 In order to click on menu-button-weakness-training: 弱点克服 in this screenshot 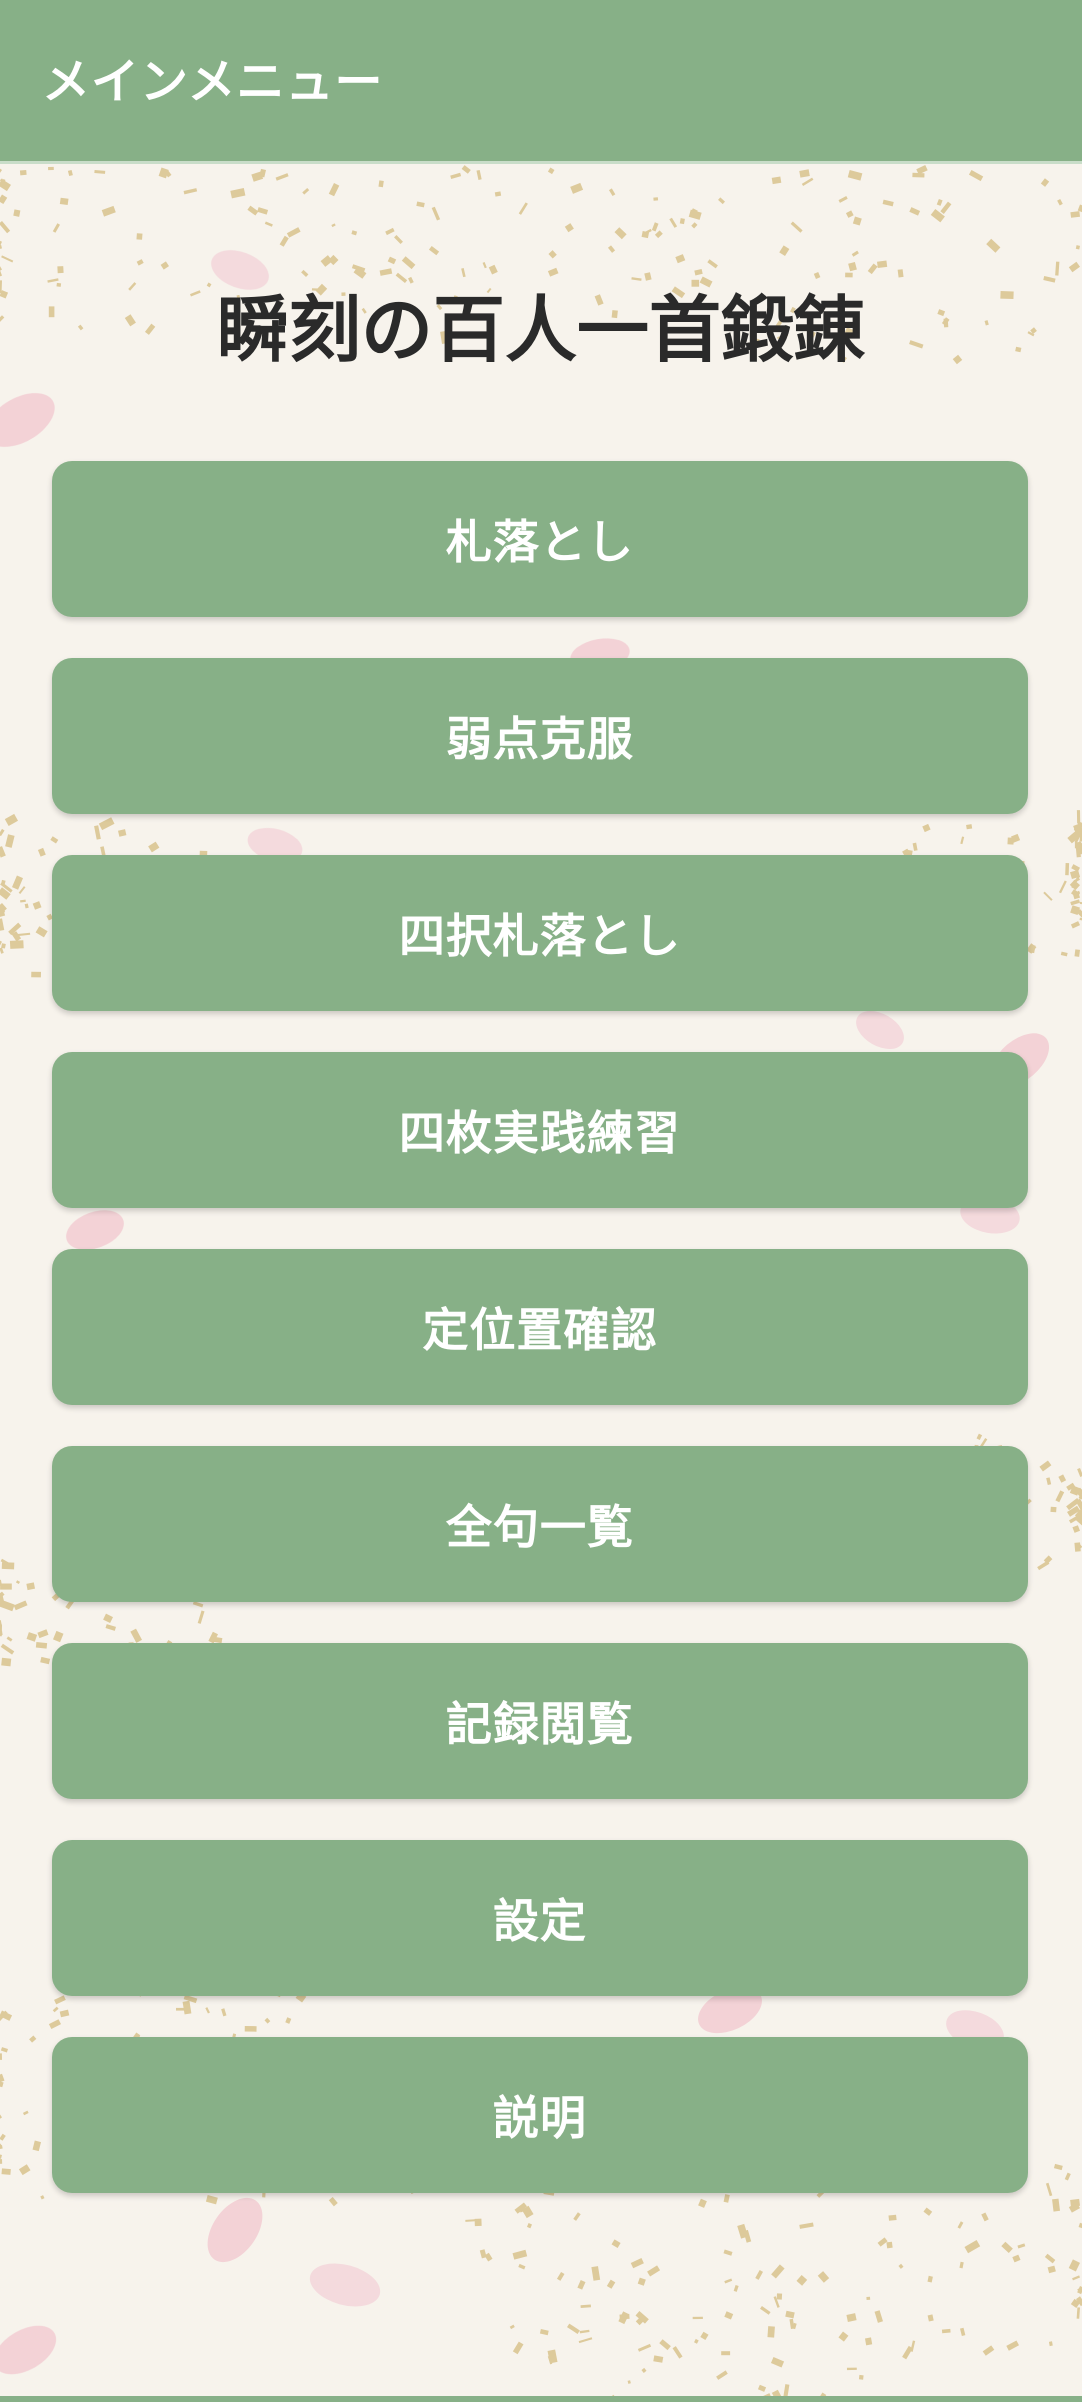, I will do `click(540, 736)`.